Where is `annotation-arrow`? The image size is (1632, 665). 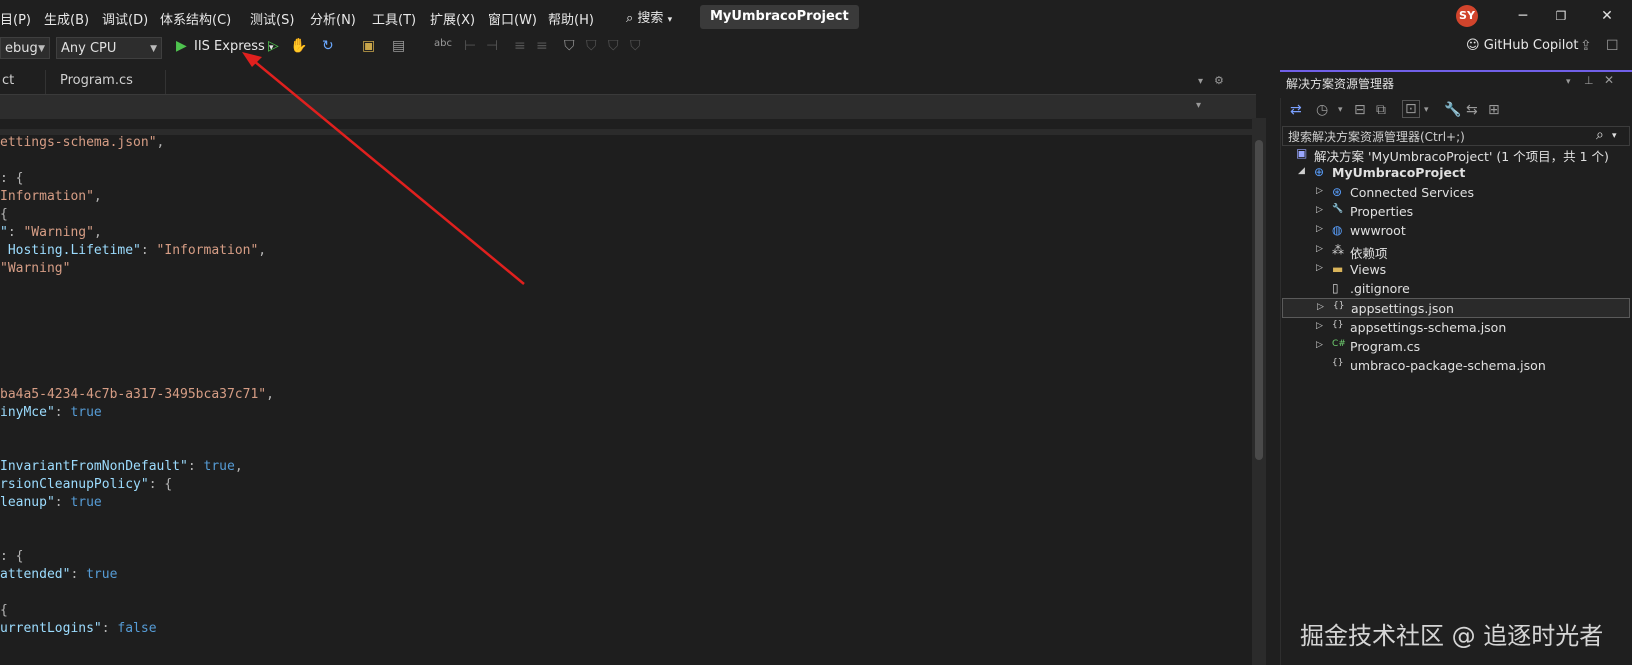
annotation-arrow is located at coordinates (383, 168).